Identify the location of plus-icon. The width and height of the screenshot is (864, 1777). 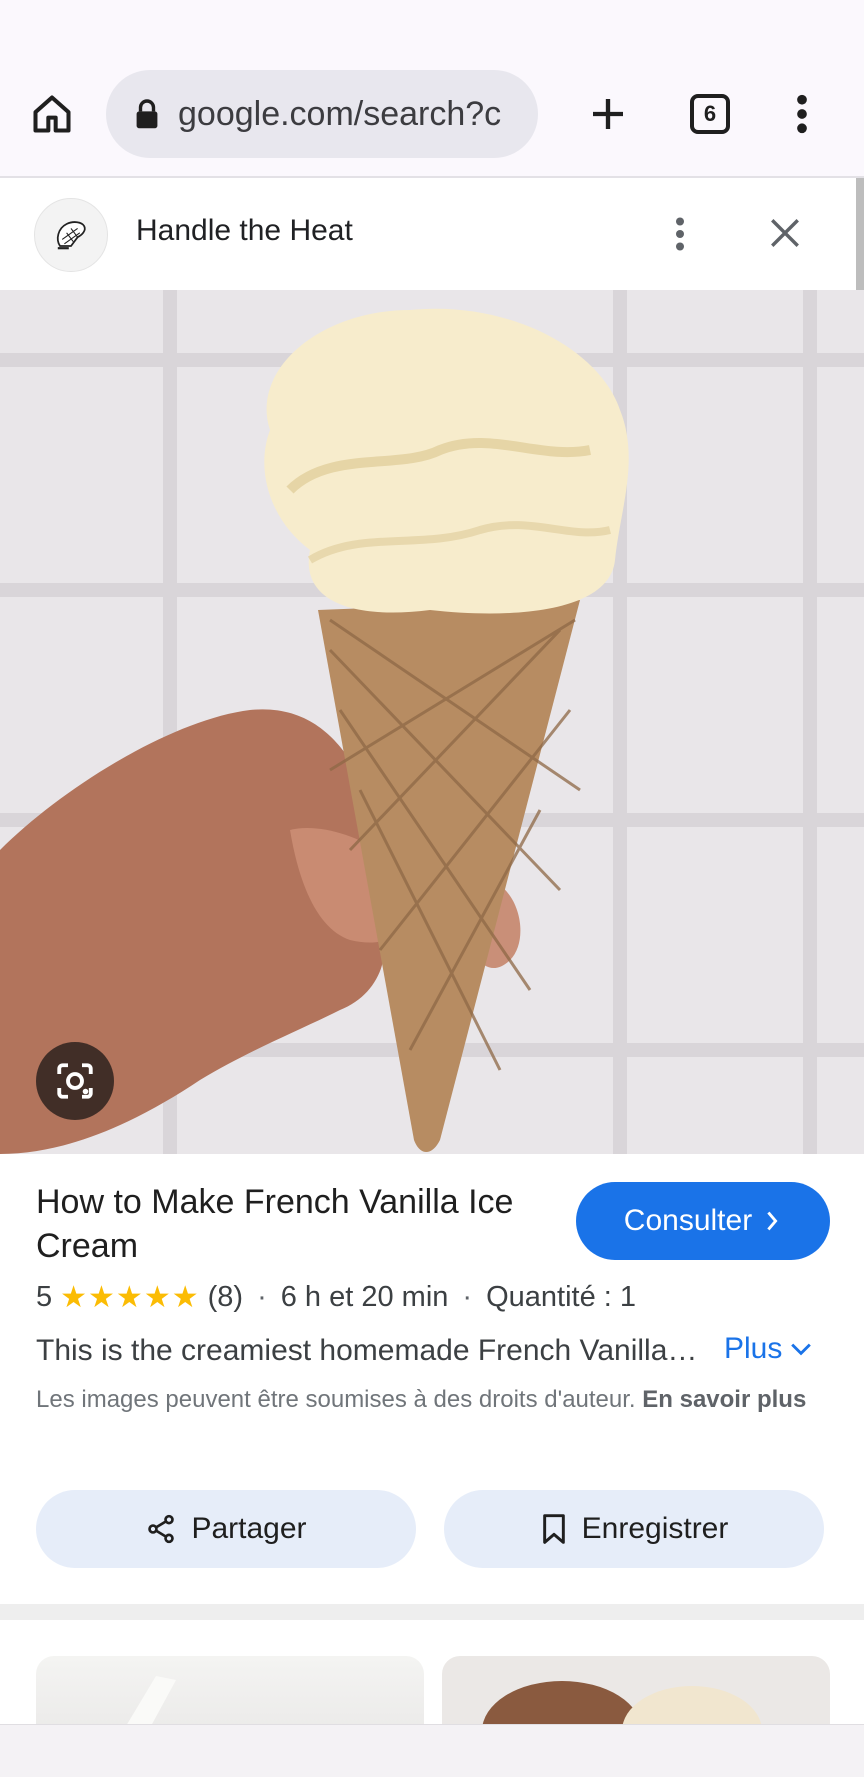
(608, 114).